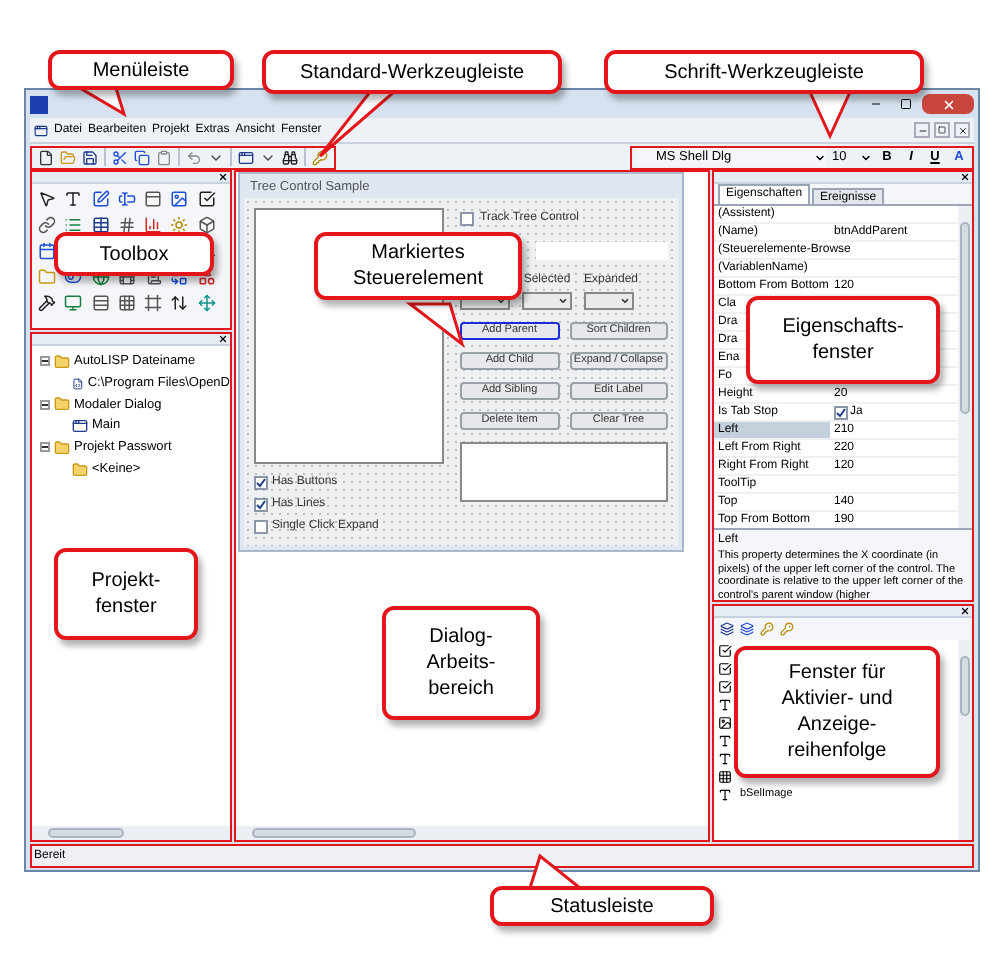  Describe the element at coordinates (100, 303) in the screenshot. I see `rows-icon` at that location.